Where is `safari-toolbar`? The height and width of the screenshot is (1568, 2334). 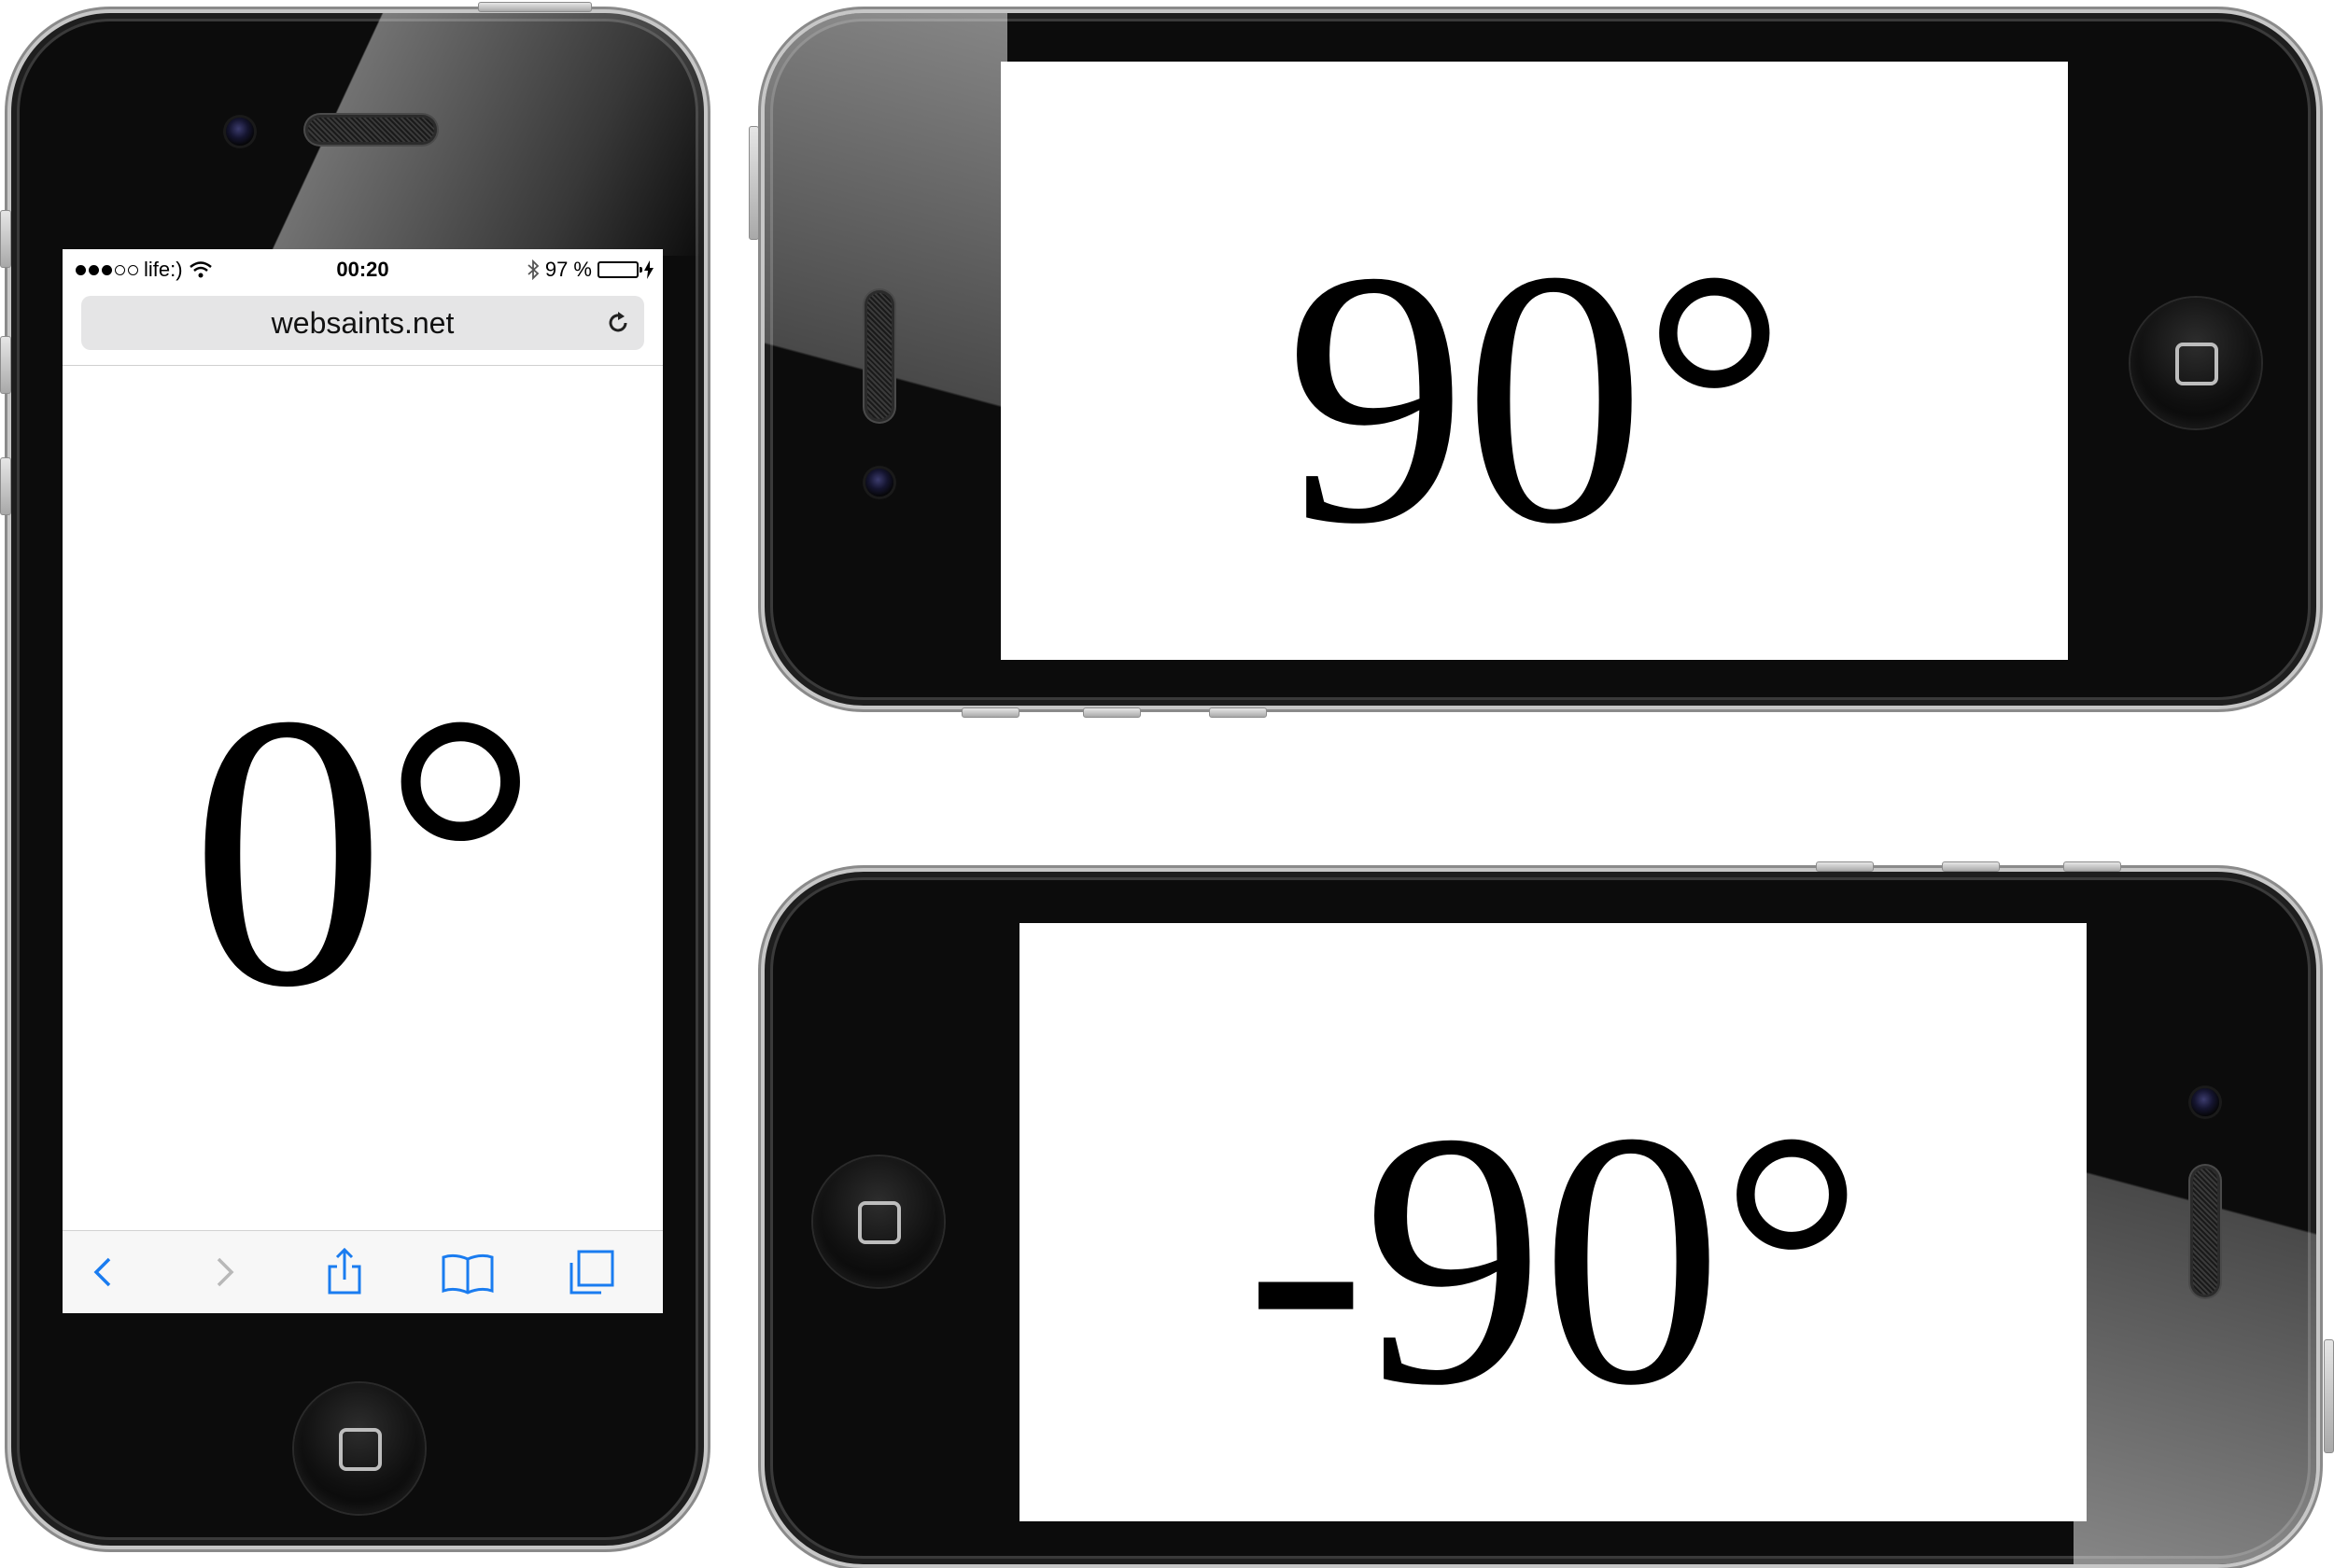 safari-toolbar is located at coordinates (363, 1271).